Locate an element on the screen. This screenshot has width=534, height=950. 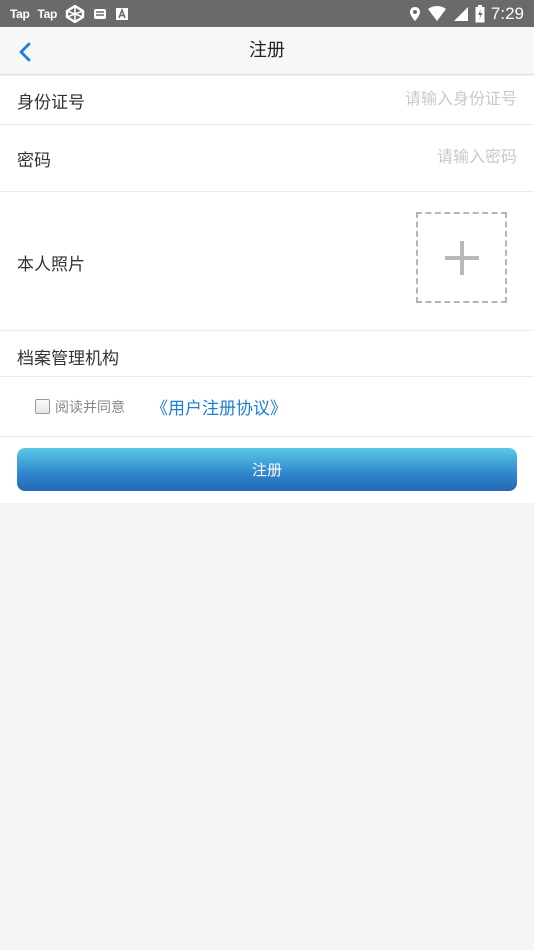
id-number-input is located at coordinates (407, 98).